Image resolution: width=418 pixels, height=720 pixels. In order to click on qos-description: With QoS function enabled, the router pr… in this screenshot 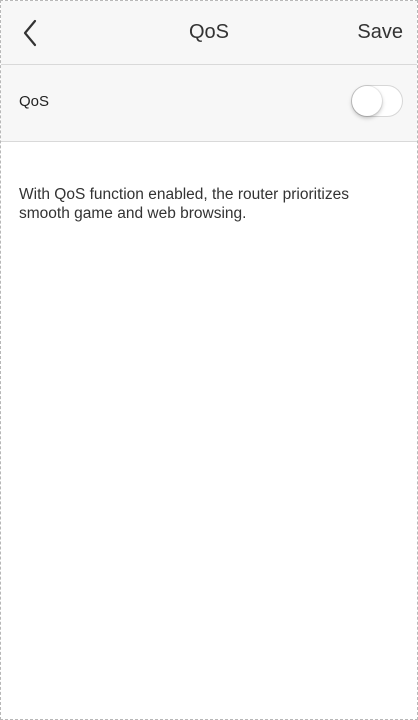, I will do `click(184, 204)`.